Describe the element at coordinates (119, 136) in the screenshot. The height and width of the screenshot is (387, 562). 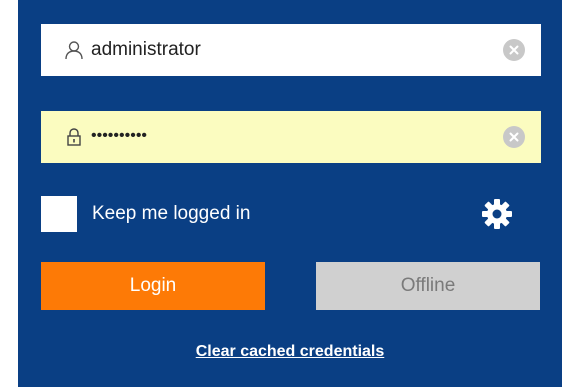
I see `password-value: ••••••••••` at that location.